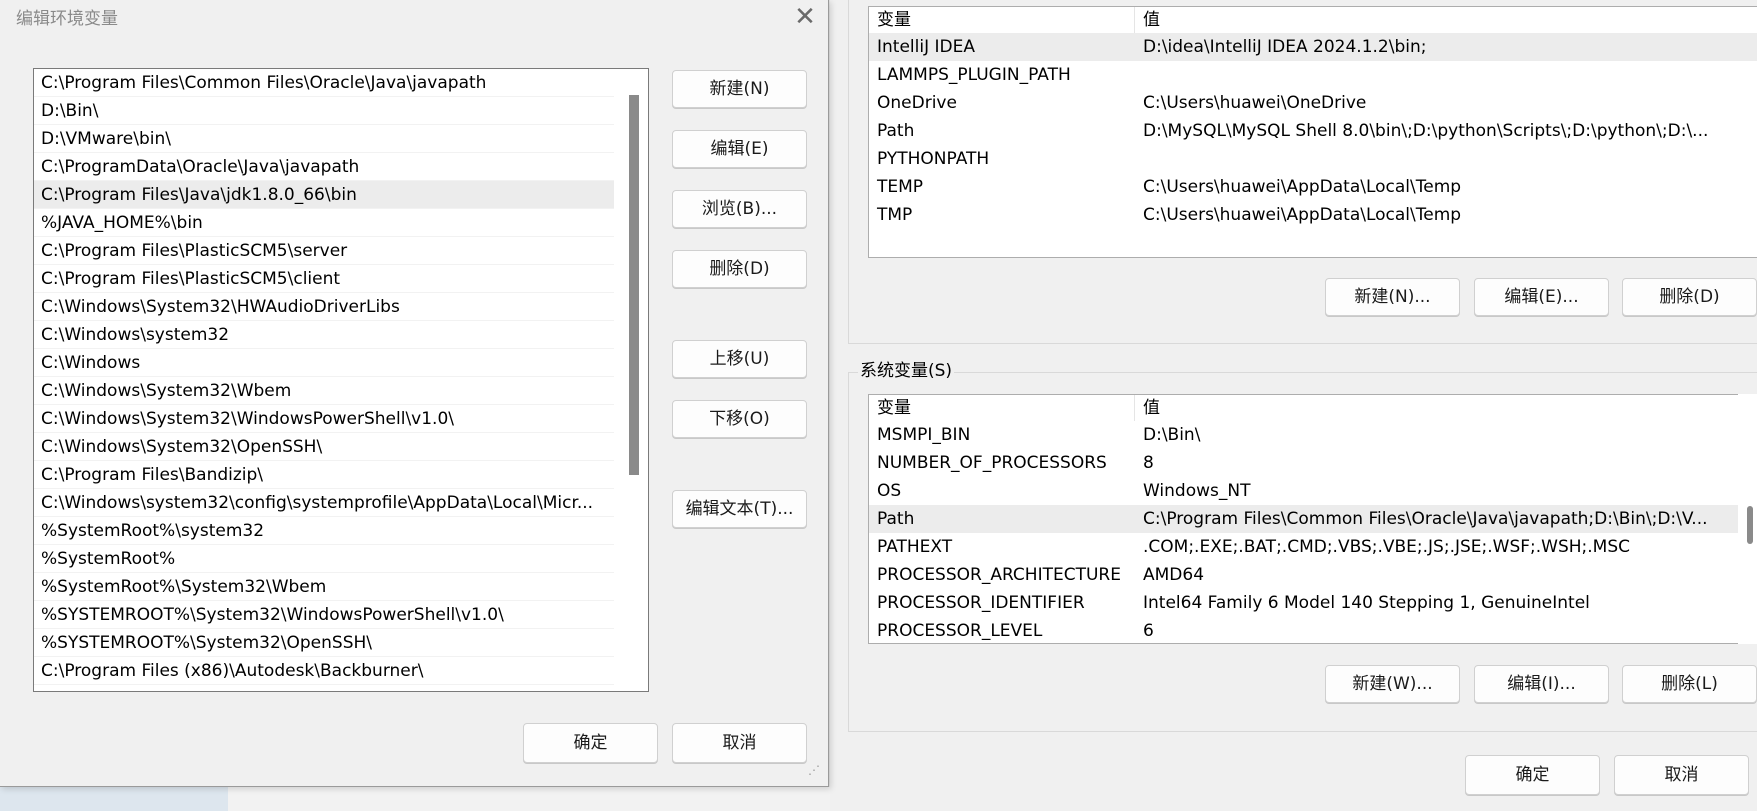 This screenshot has width=1757, height=811. Describe the element at coordinates (324, 391) in the screenshot. I see `path-entry: C:\Windows\System32\Wbem` at that location.